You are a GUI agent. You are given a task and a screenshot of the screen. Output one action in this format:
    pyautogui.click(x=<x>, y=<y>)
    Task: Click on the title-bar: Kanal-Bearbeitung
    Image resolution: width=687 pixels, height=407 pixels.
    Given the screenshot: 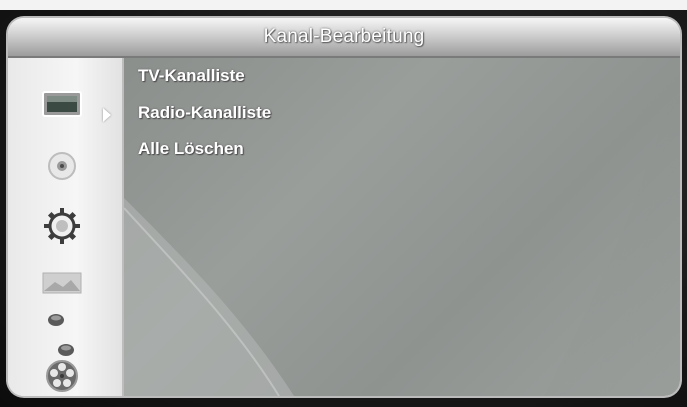 What is the action you would take?
    pyautogui.click(x=344, y=38)
    